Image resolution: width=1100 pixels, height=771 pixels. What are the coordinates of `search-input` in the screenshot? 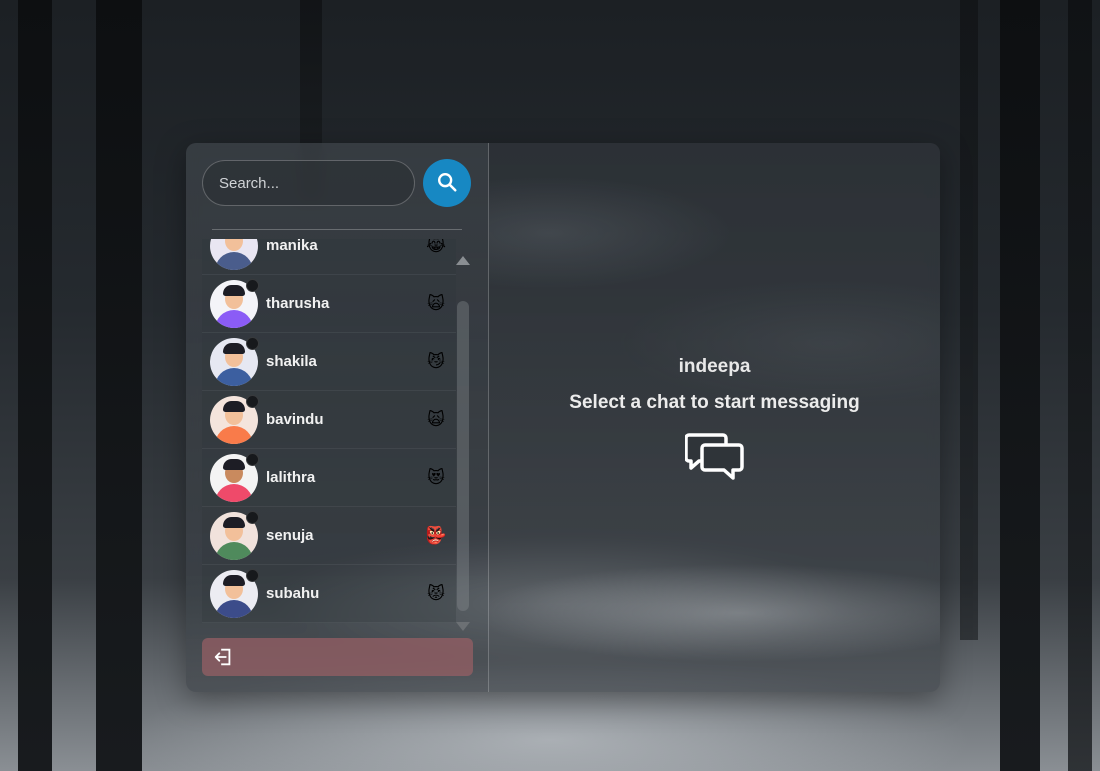 It's located at (308, 183).